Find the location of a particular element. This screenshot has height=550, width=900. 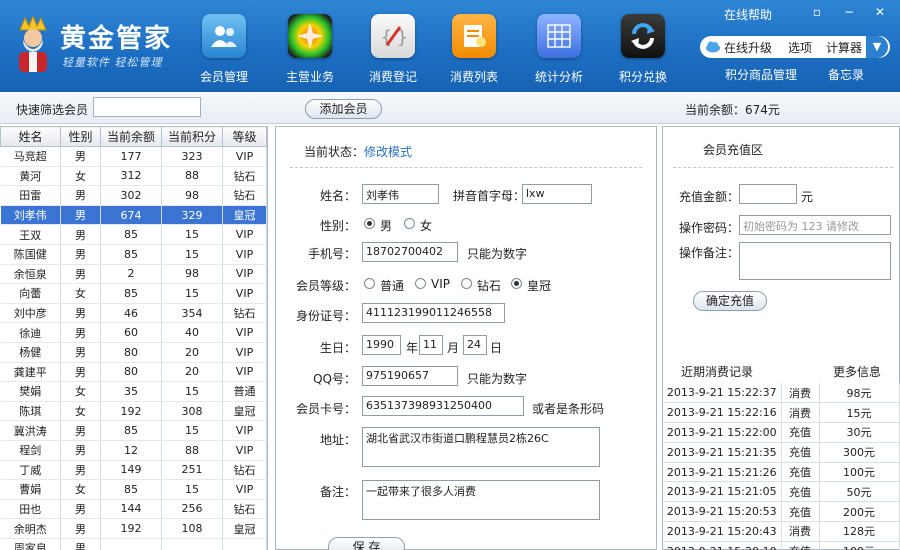

table-row: 徐迪男 60 40 VIP is located at coordinates (133, 332).